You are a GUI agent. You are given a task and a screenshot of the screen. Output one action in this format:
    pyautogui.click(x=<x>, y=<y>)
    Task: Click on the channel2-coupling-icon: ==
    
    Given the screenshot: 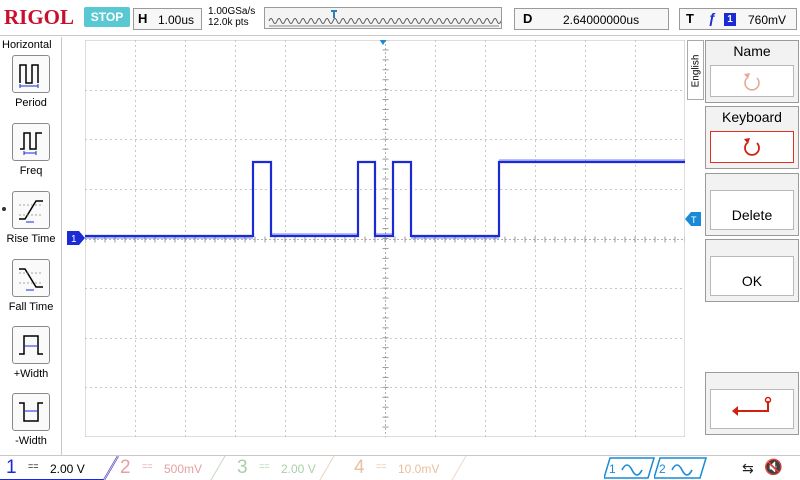 What is the action you would take?
    pyautogui.click(x=147, y=466)
    